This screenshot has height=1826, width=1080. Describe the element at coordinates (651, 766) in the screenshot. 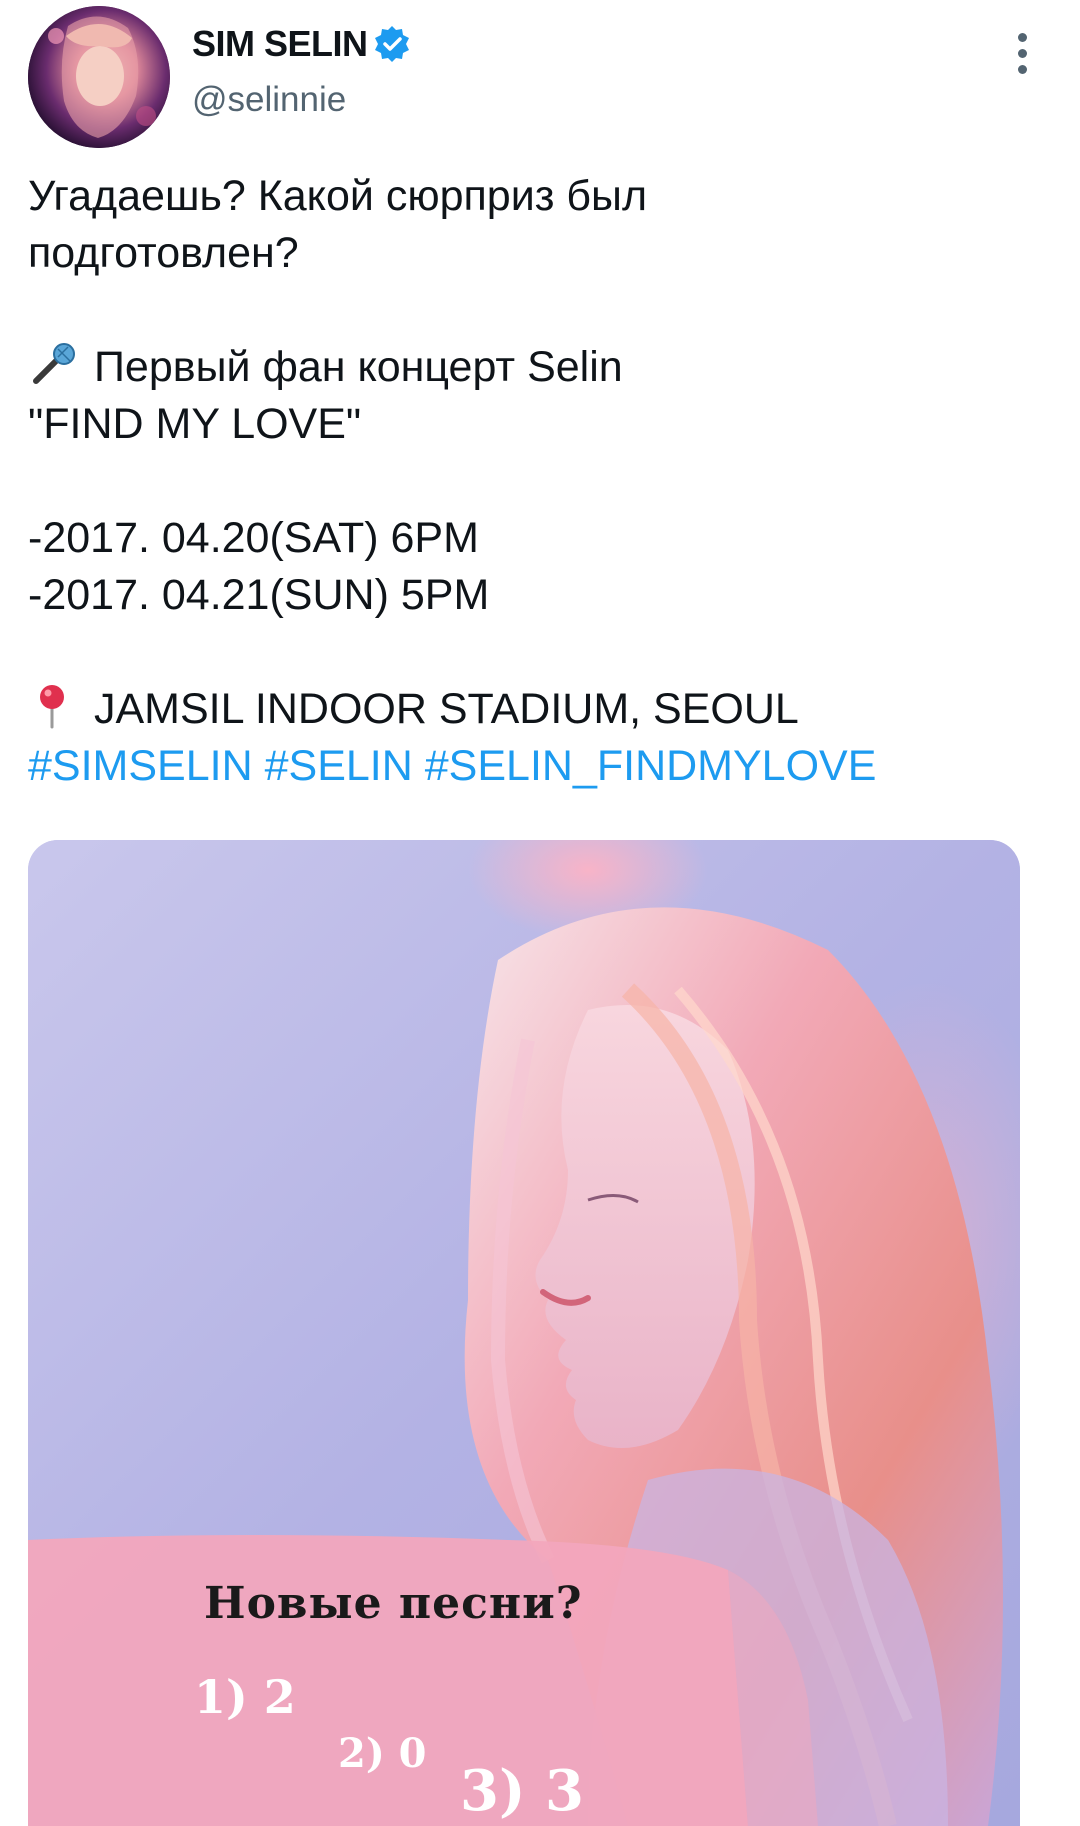

I see `hashtag-link: #SELIN_FINDMYLOVE` at that location.